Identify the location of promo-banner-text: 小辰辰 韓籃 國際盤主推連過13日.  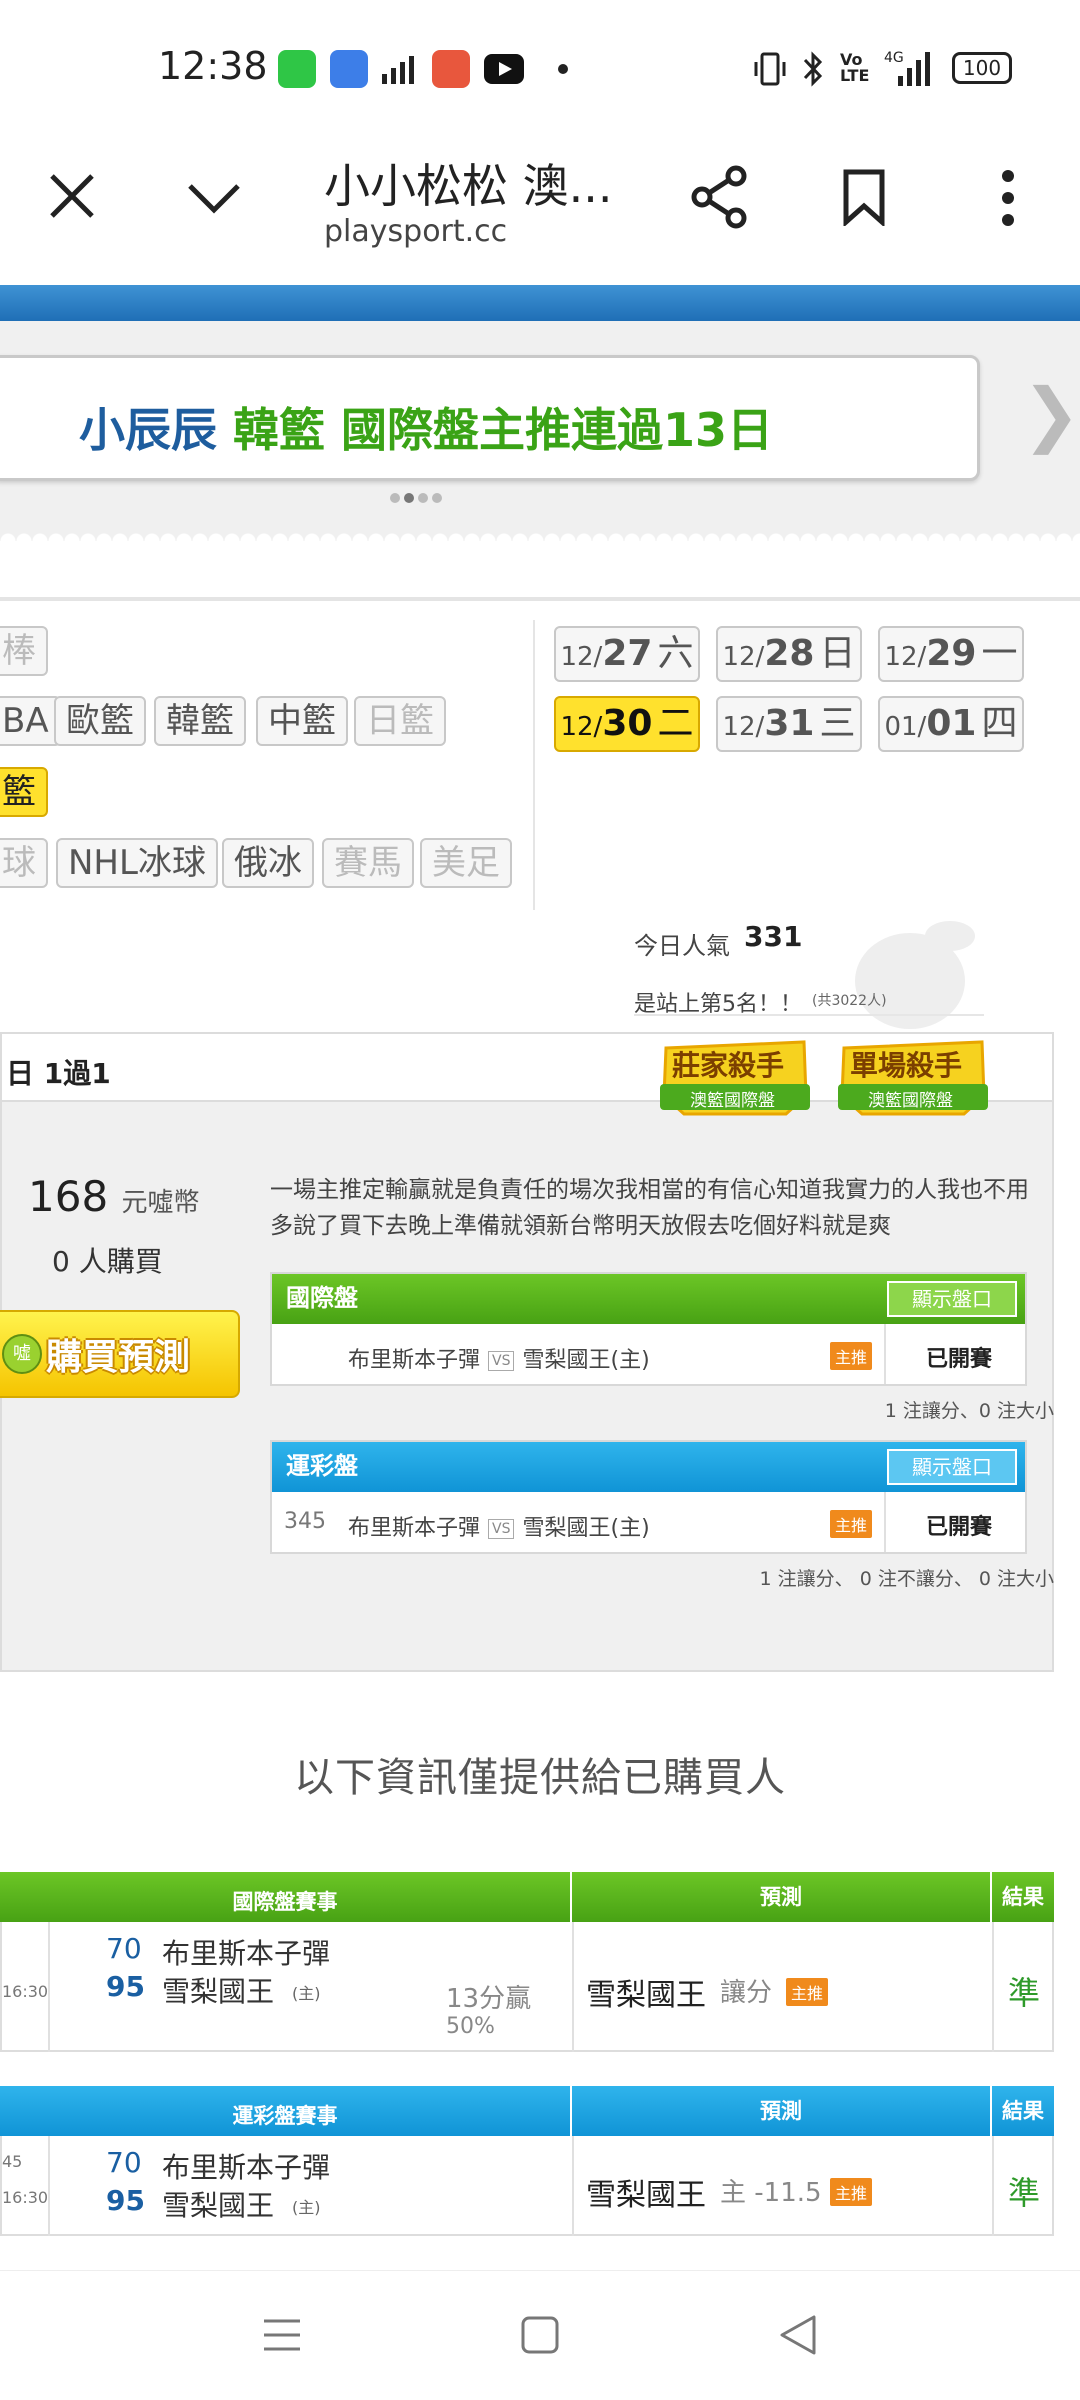
(426, 427).